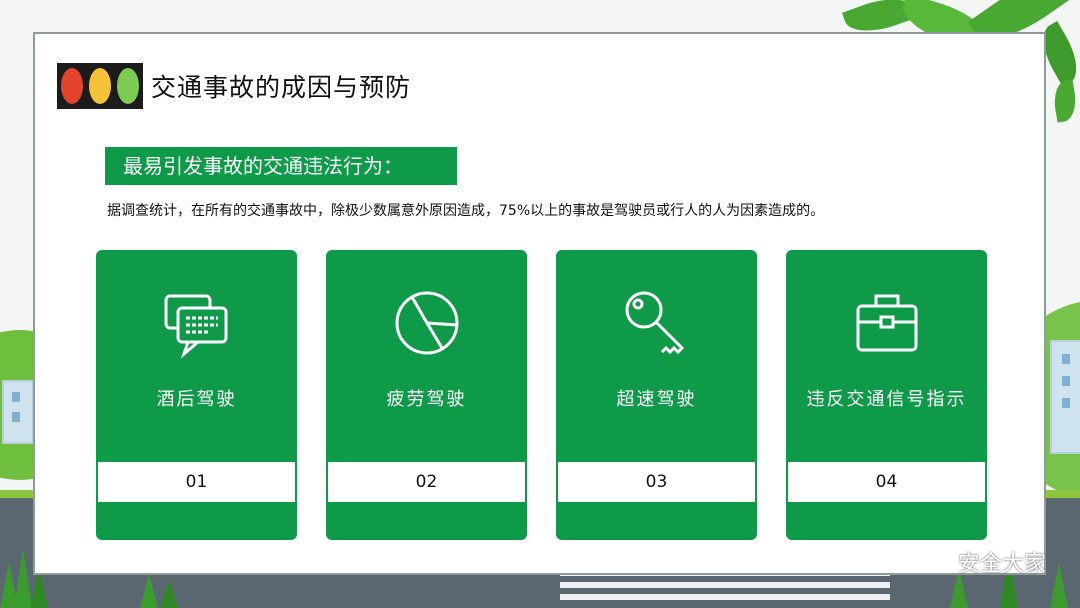 This screenshot has height=608, width=1080. Describe the element at coordinates (656, 399) in the screenshot. I see `tile-label: 超速驾驶` at that location.